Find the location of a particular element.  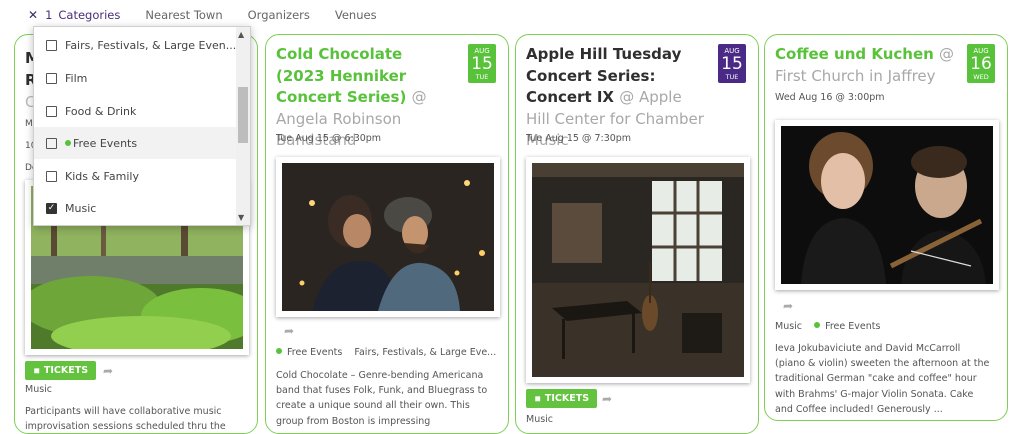

event-tags: Music Free Events is located at coordinates (827, 326).